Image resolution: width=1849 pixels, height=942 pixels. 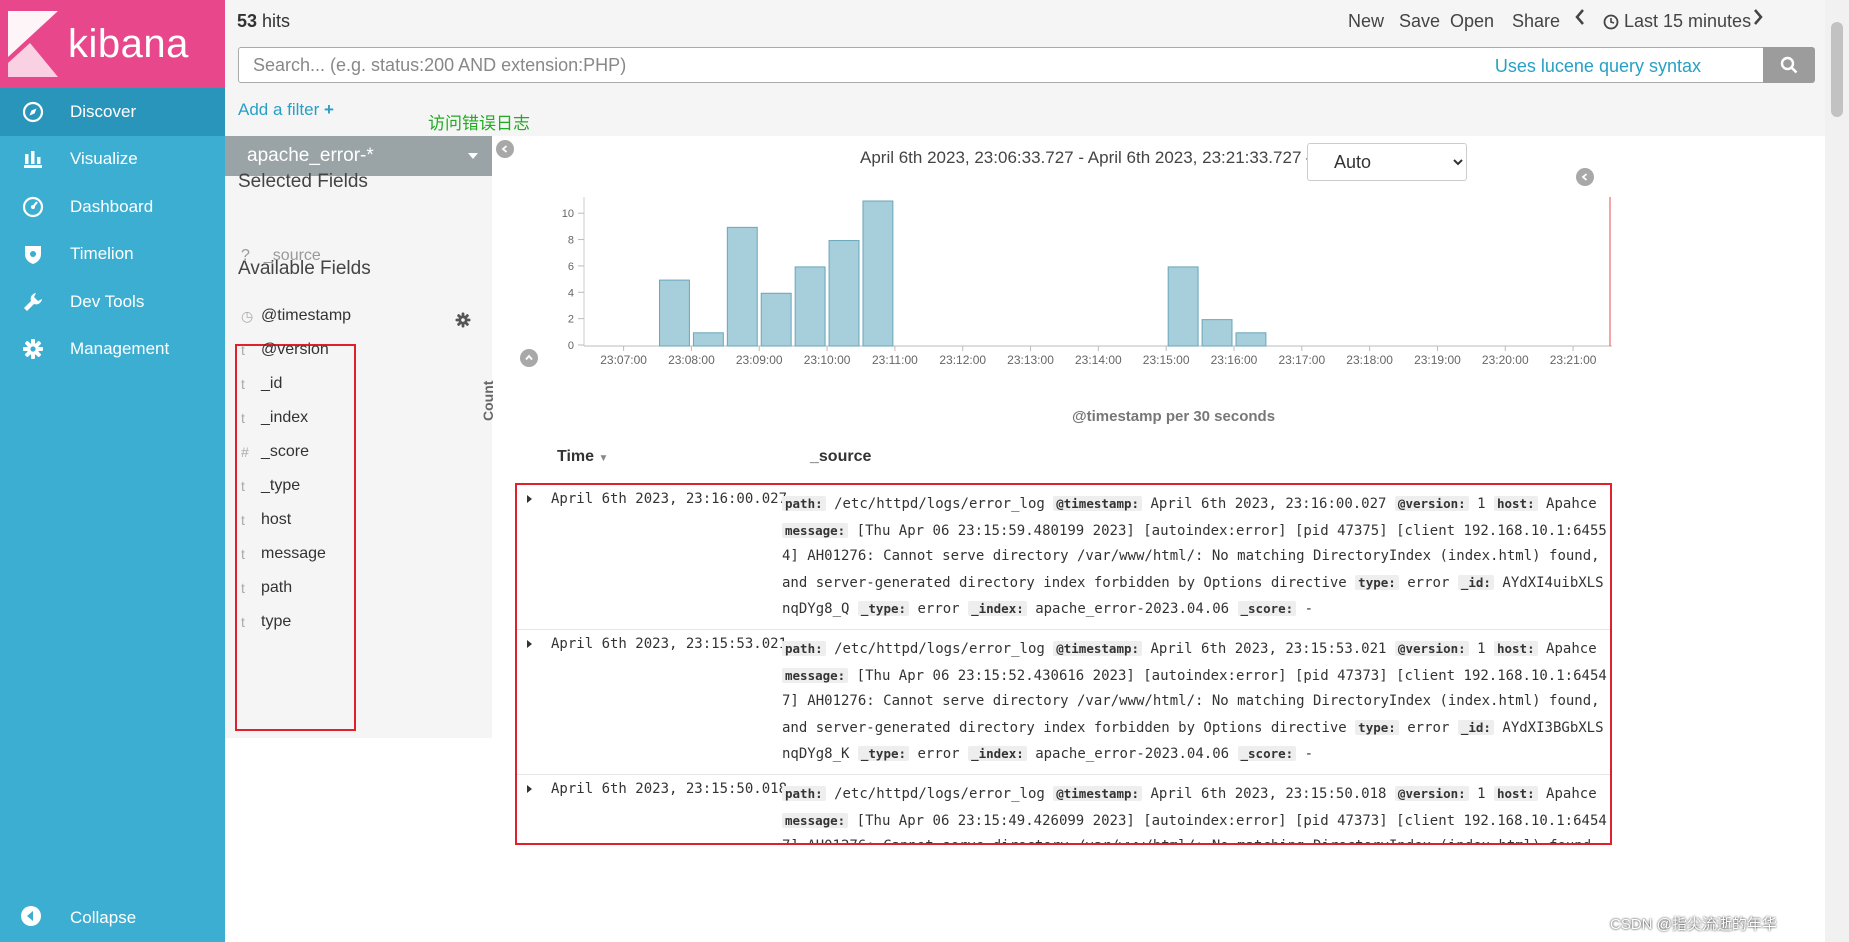 What do you see at coordinates (505, 149) in the screenshot?
I see `collapse-sidebar-icon` at bounding box center [505, 149].